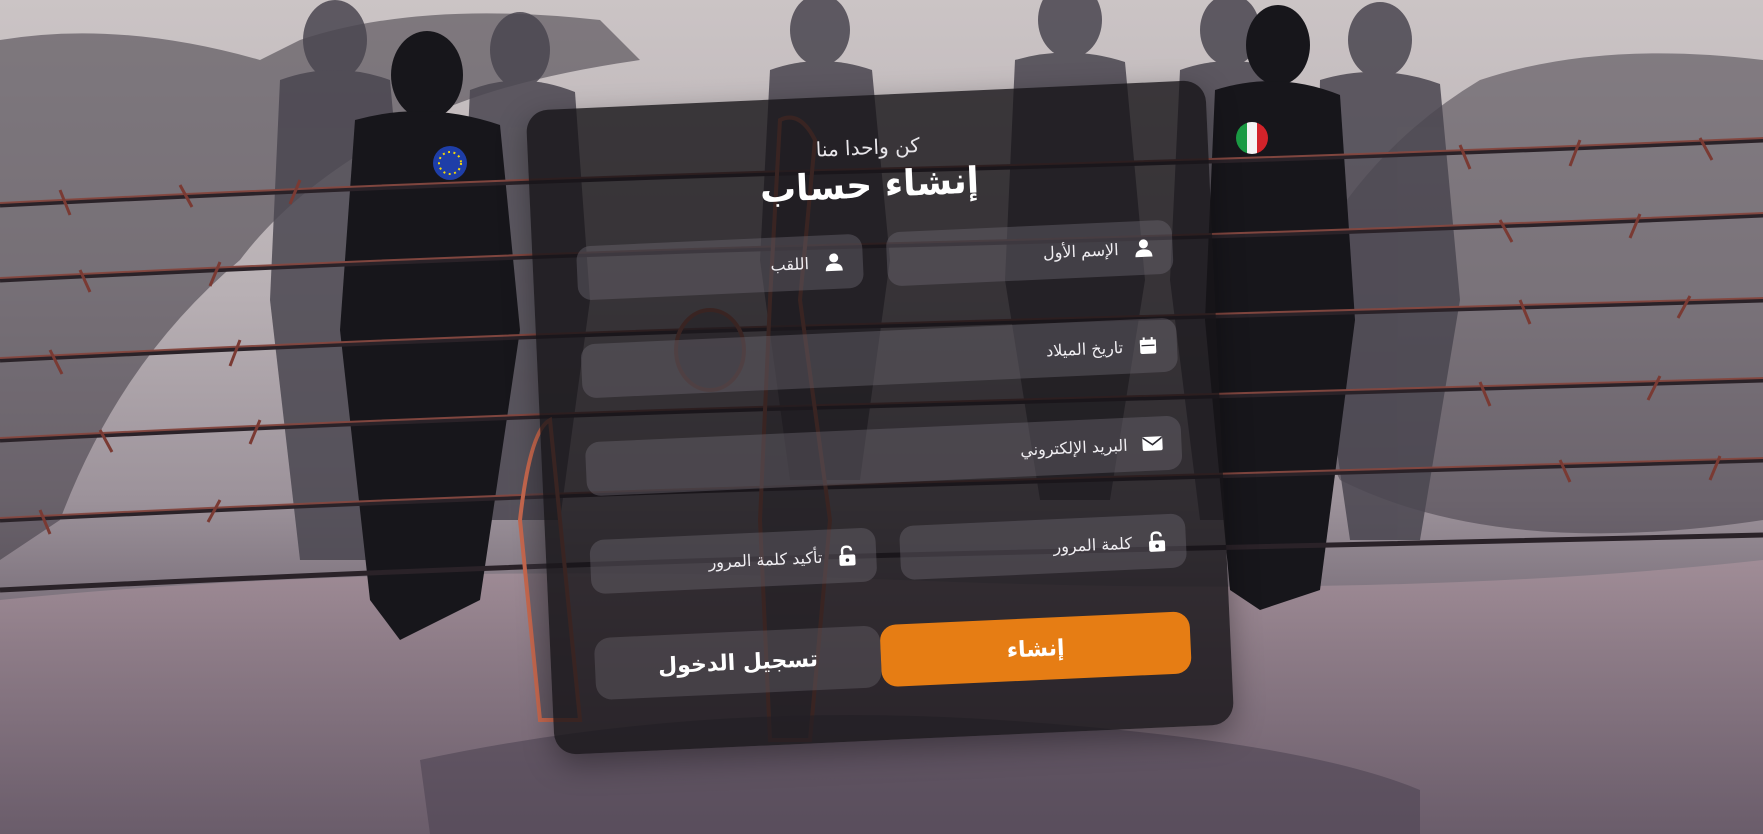  Describe the element at coordinates (1043, 547) in the screenshot. I see `password-field: كلمة المرور` at that location.